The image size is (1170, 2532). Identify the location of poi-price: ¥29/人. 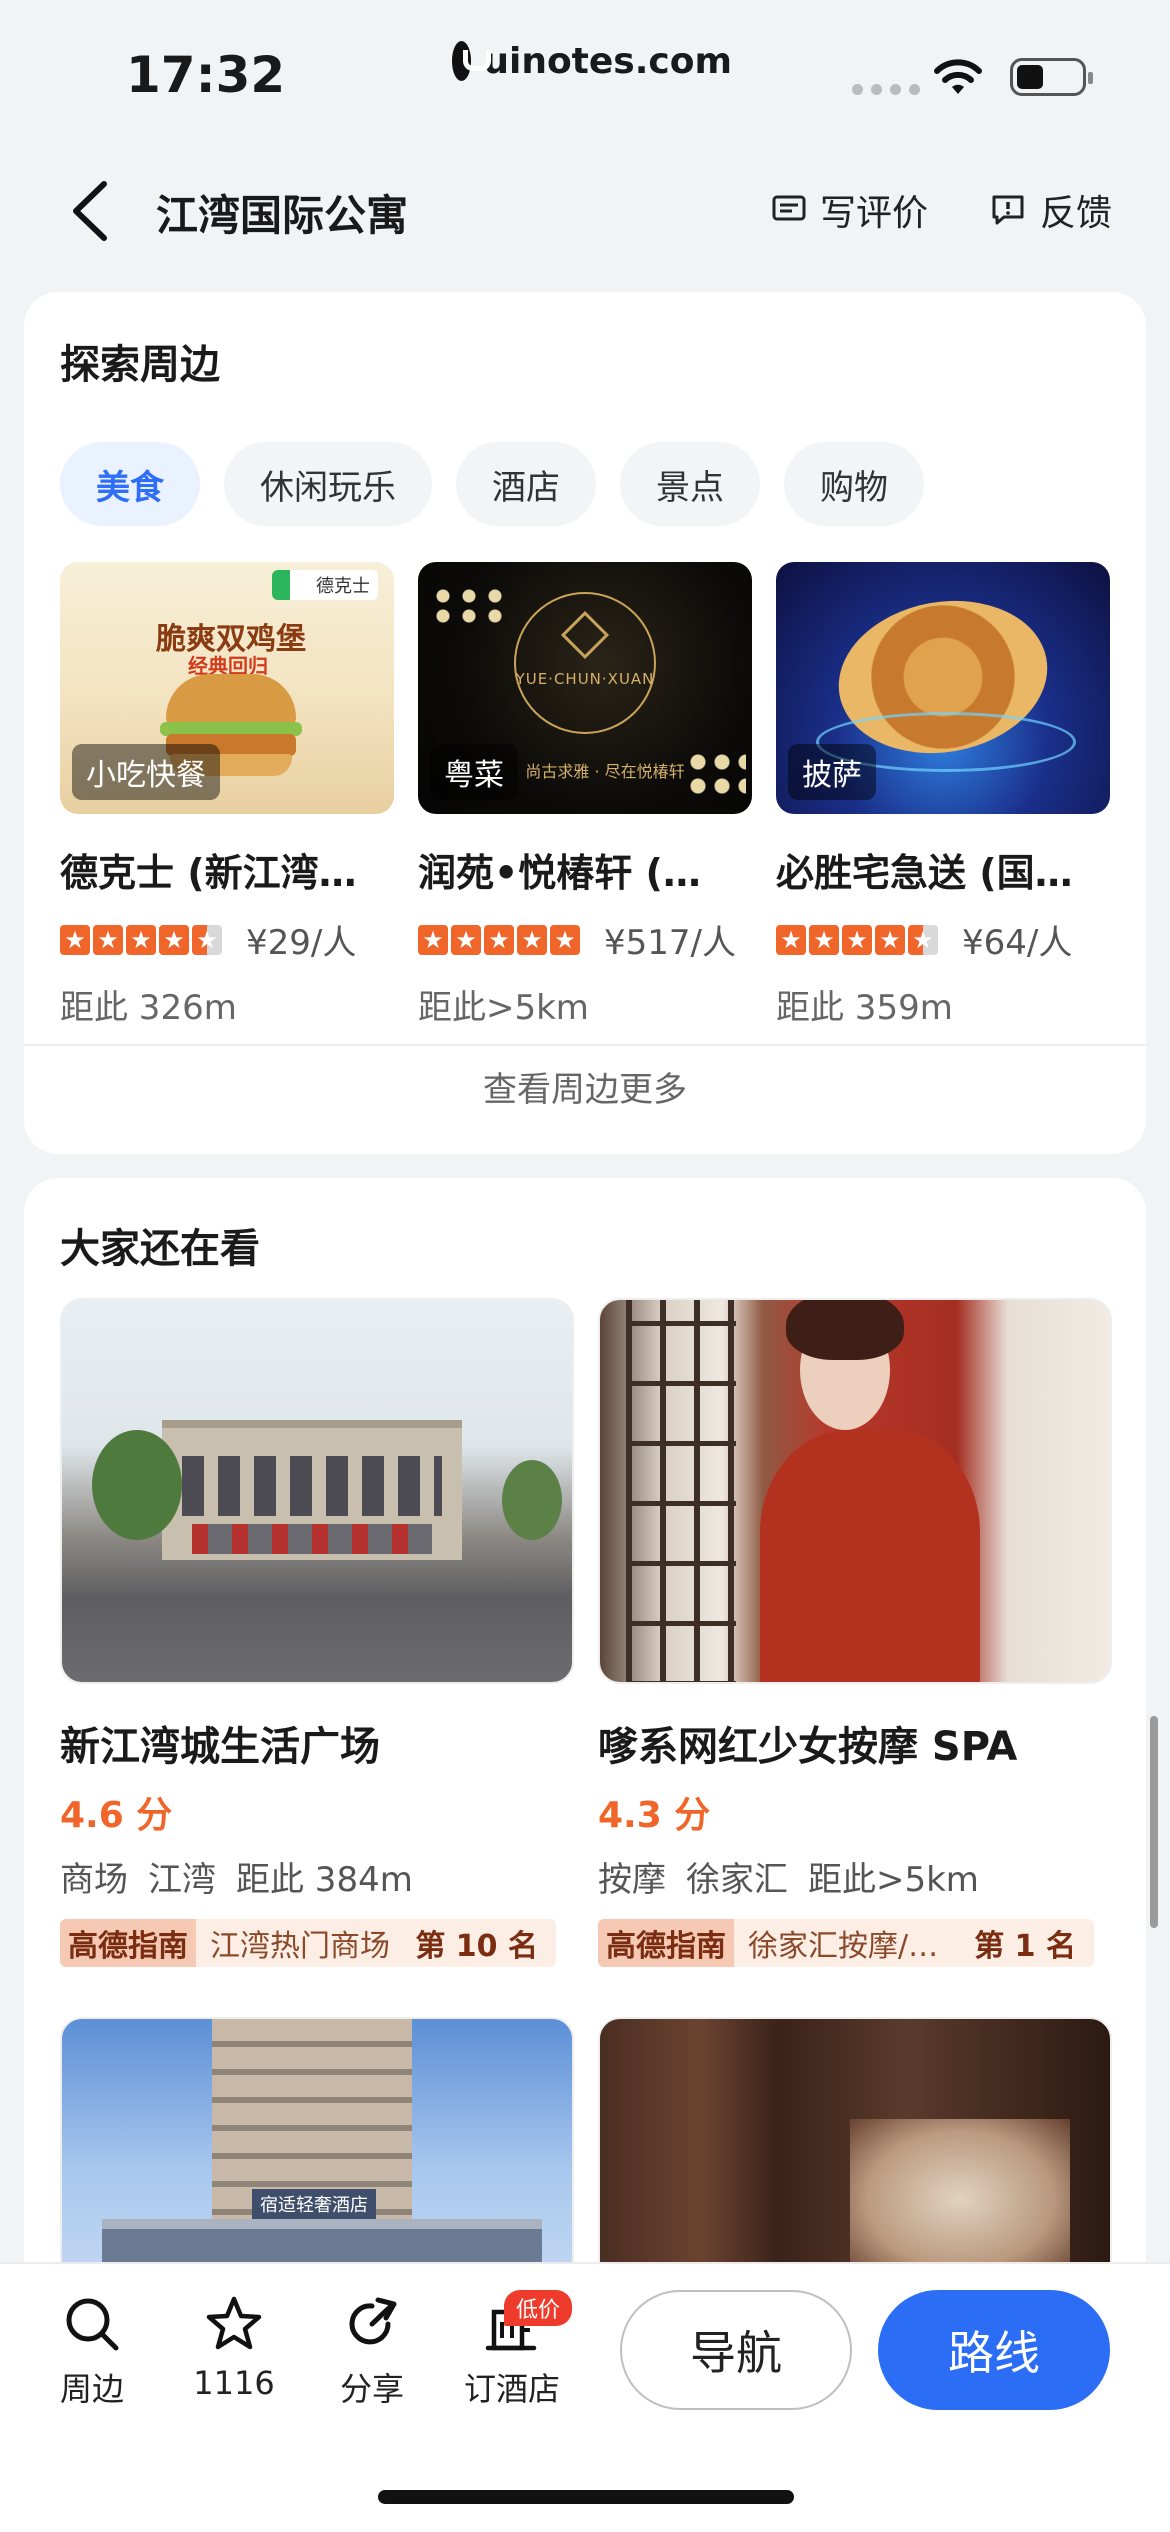
(301, 943).